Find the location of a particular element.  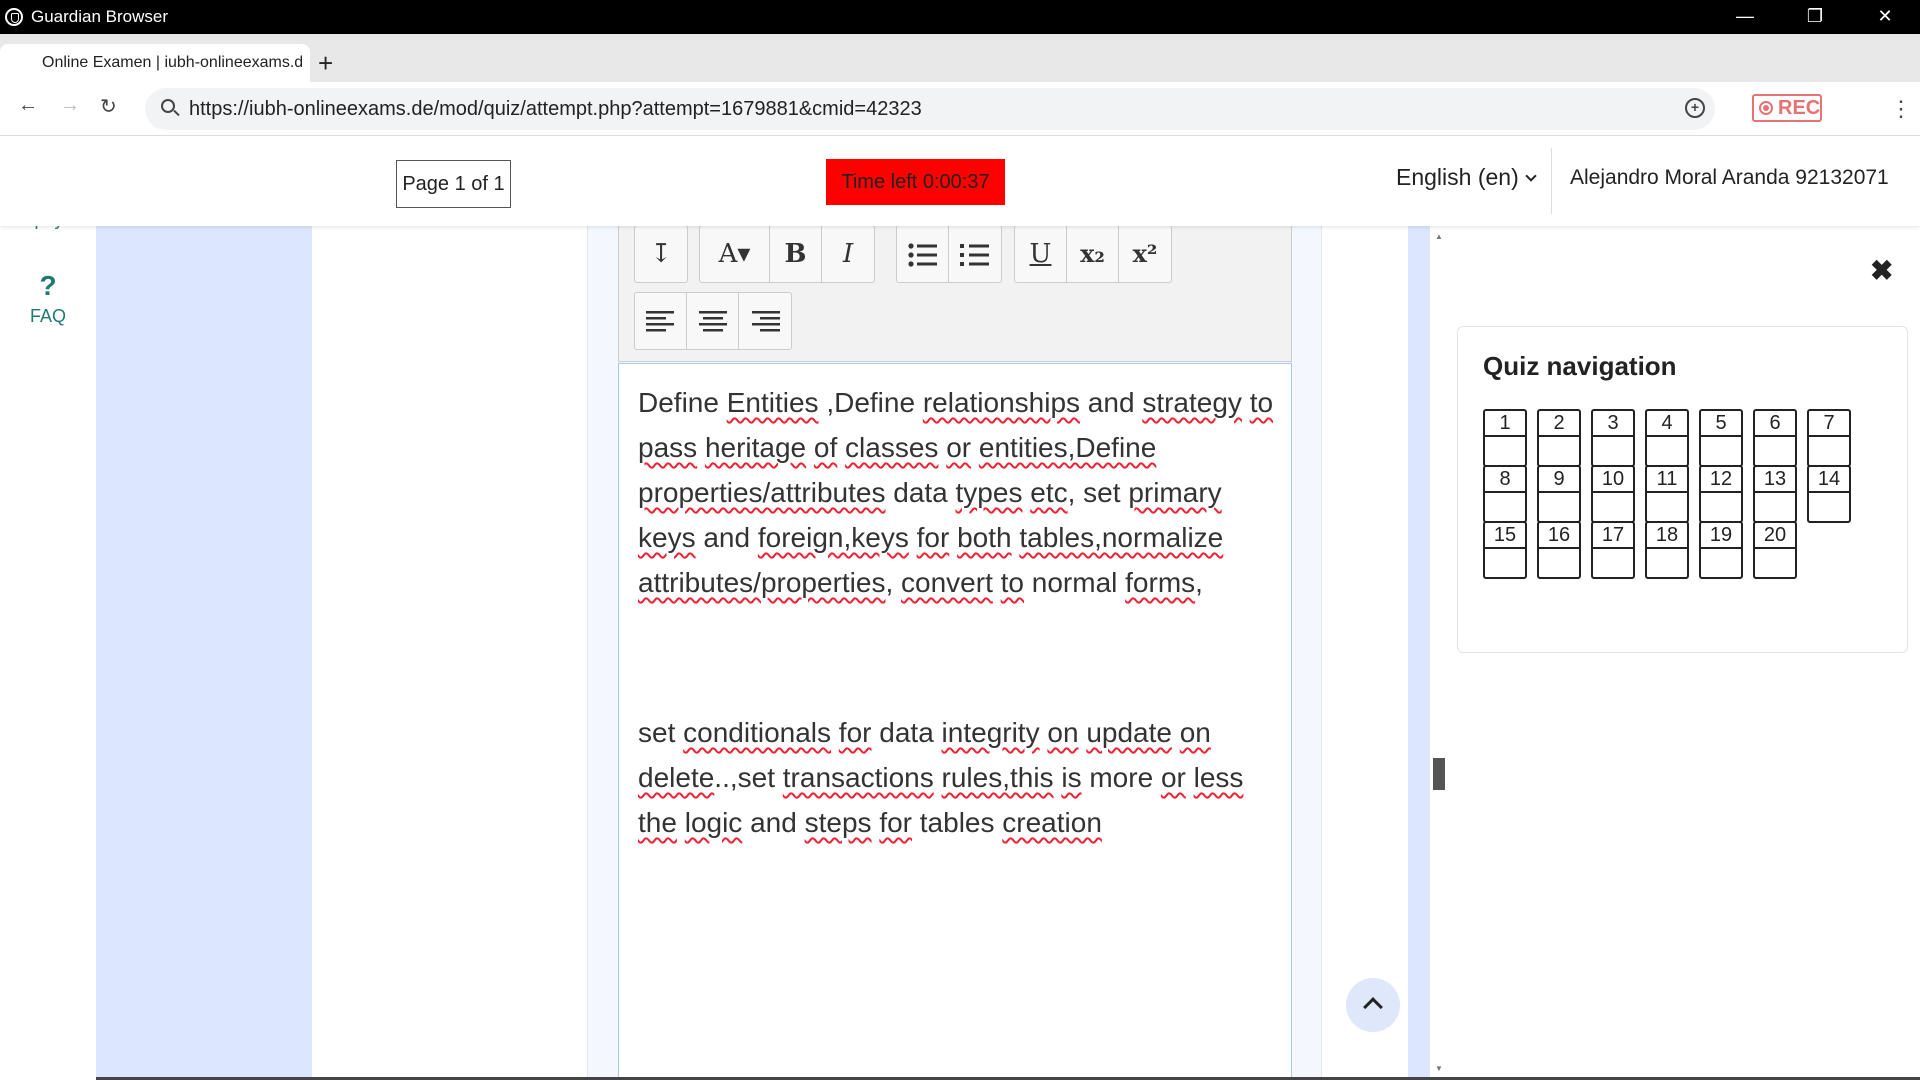

numbered-list-icon is located at coordinates (974, 255).